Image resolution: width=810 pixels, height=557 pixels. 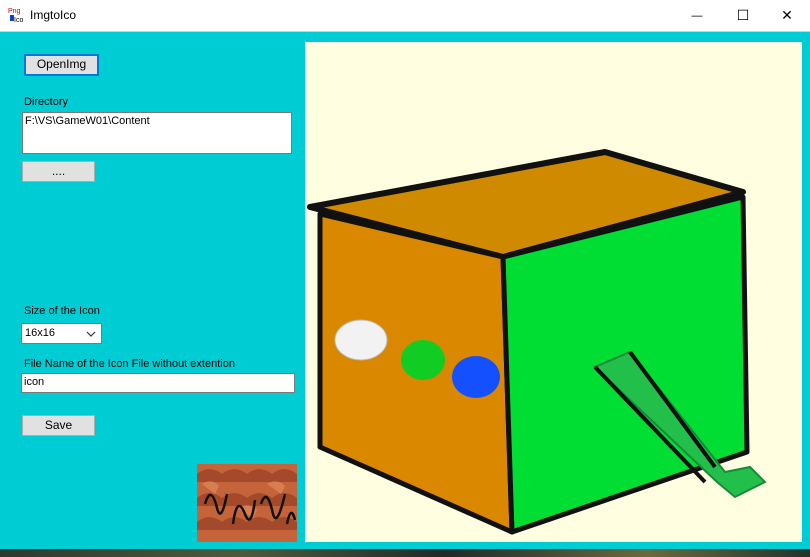 What do you see at coordinates (18, 20) in the screenshot?
I see `app-icon-text-bottom: Ico` at bounding box center [18, 20].